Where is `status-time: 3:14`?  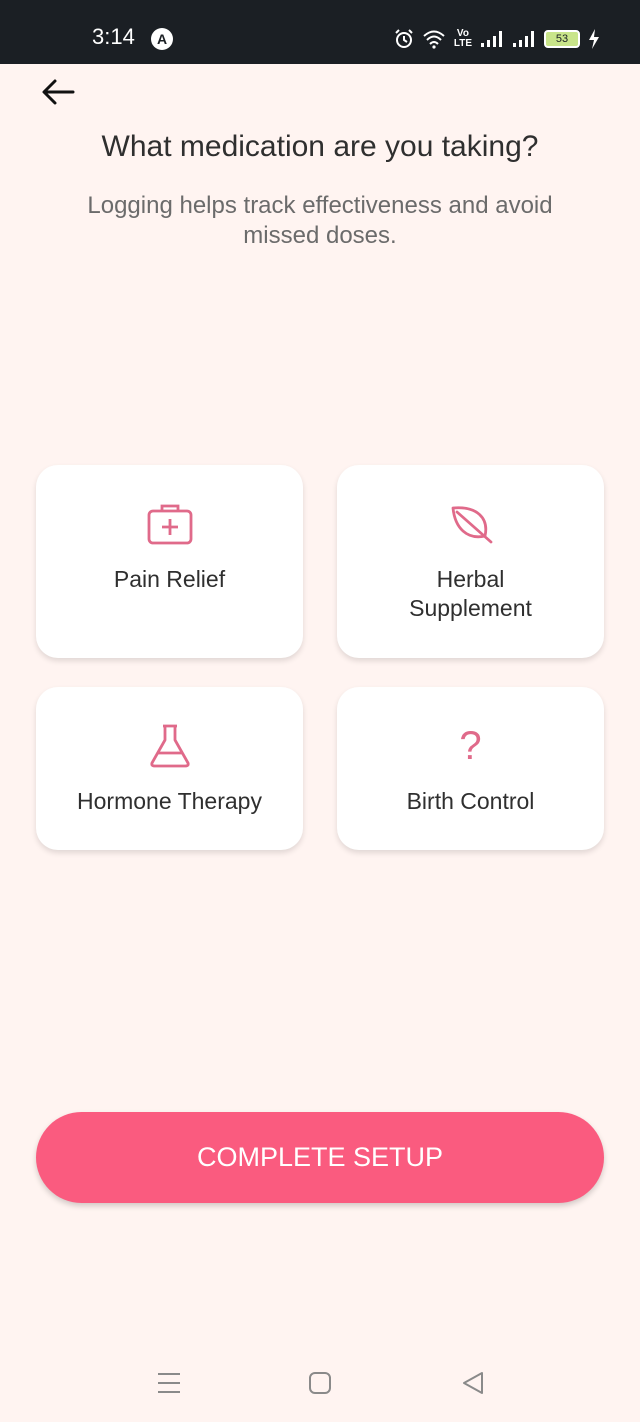
status-time: 3:14 is located at coordinates (113, 36).